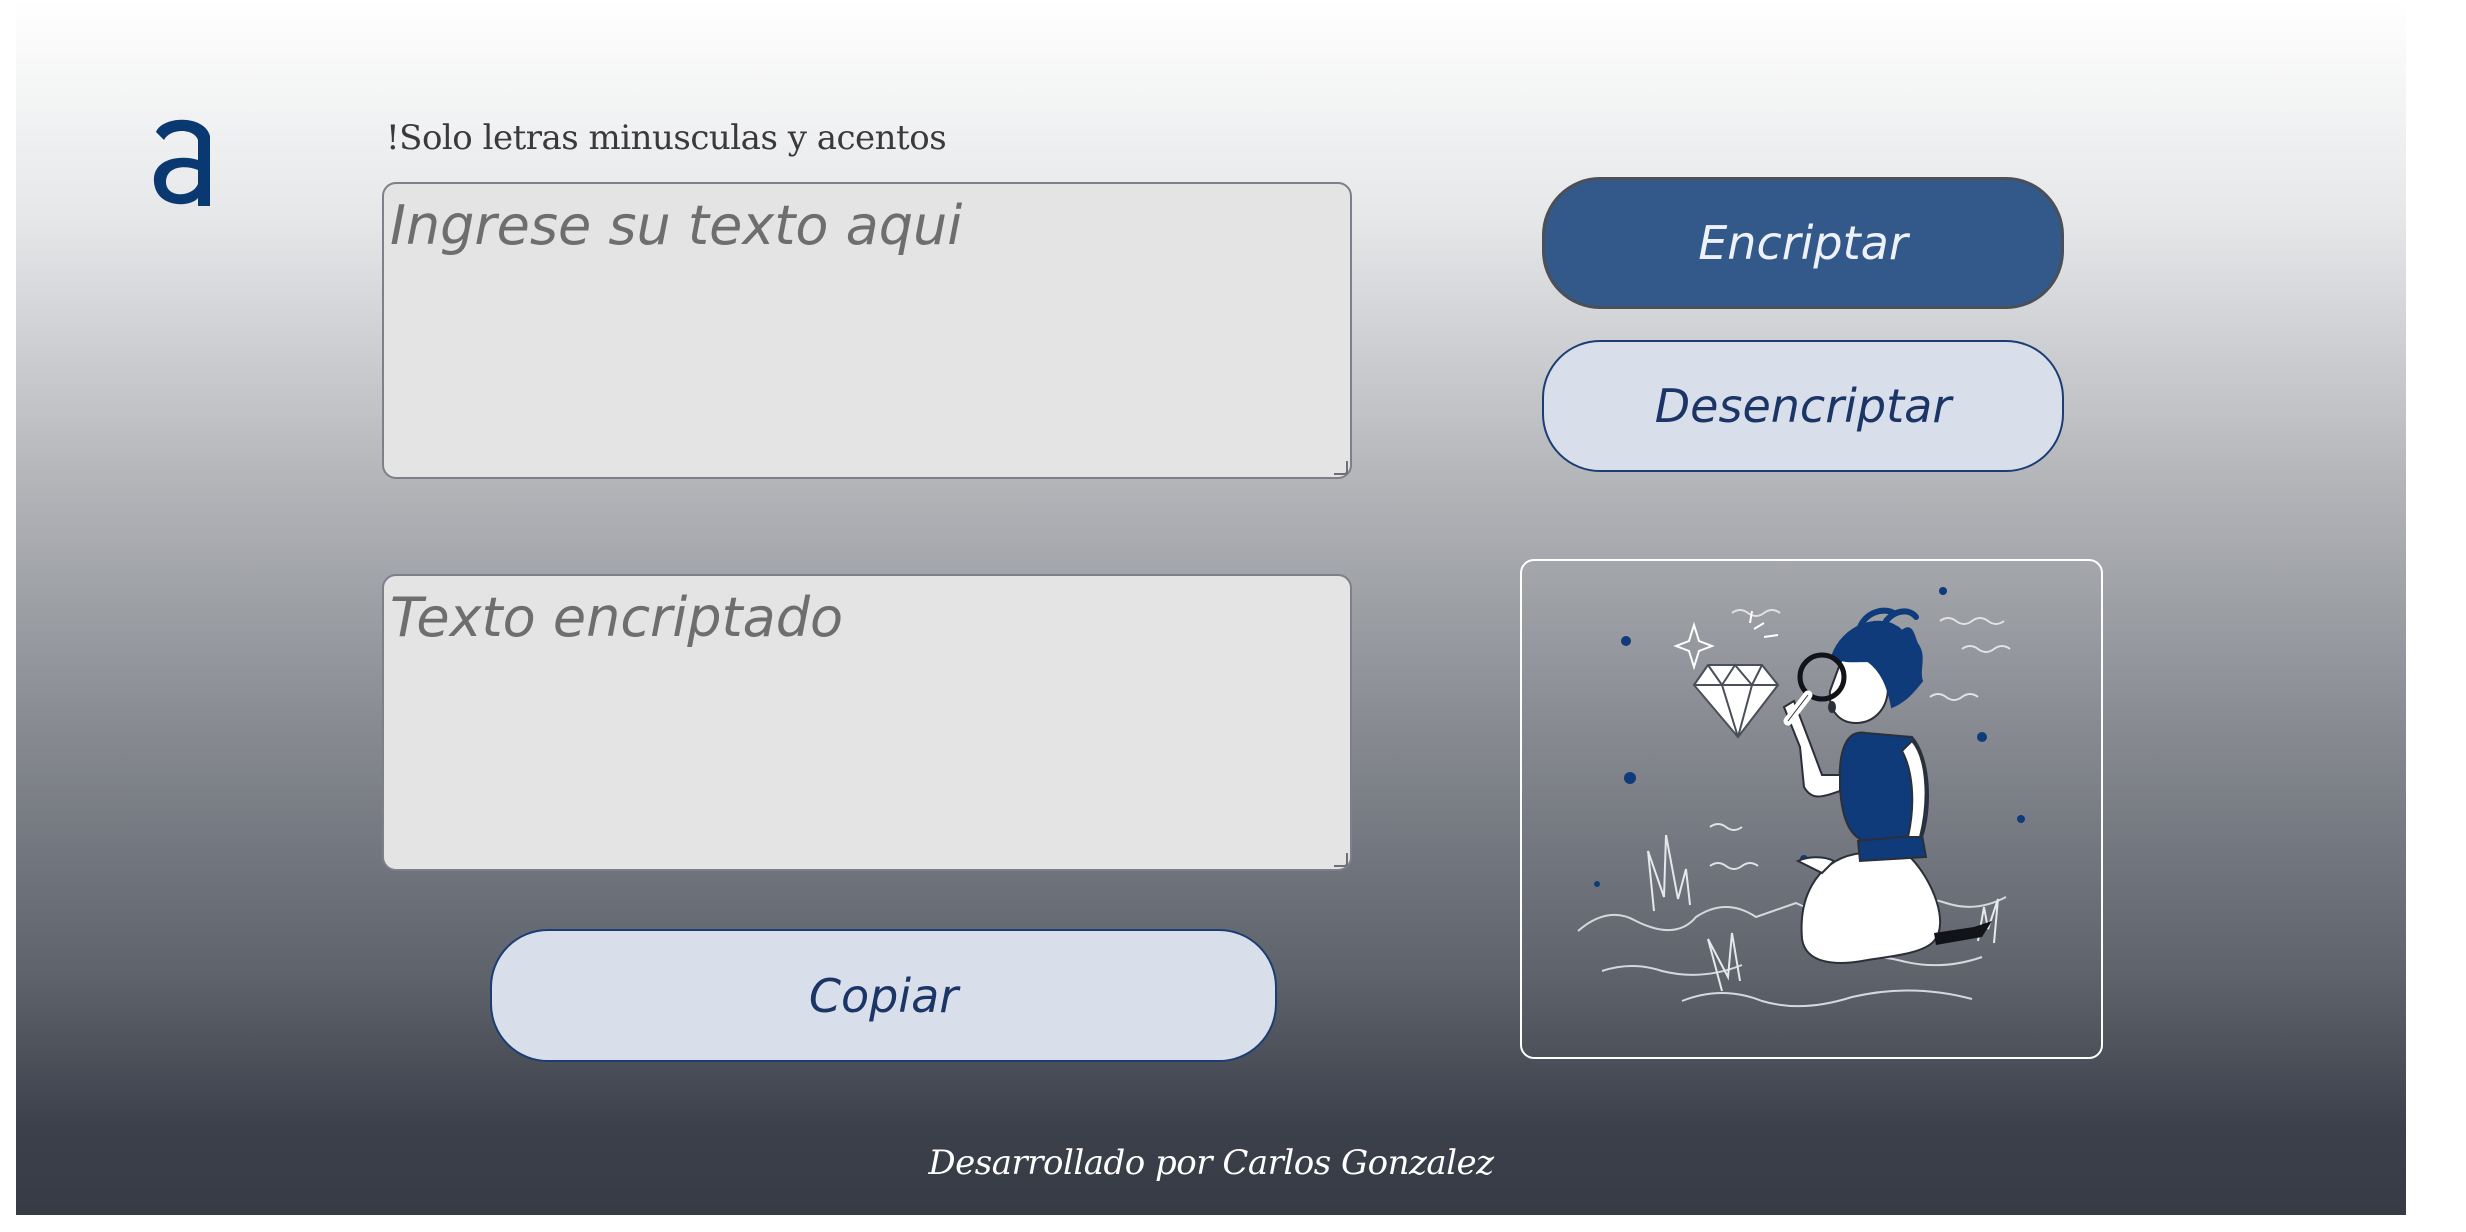  Describe the element at coordinates (1803, 406) in the screenshot. I see `decrypt-button: Desencriptar` at that location.